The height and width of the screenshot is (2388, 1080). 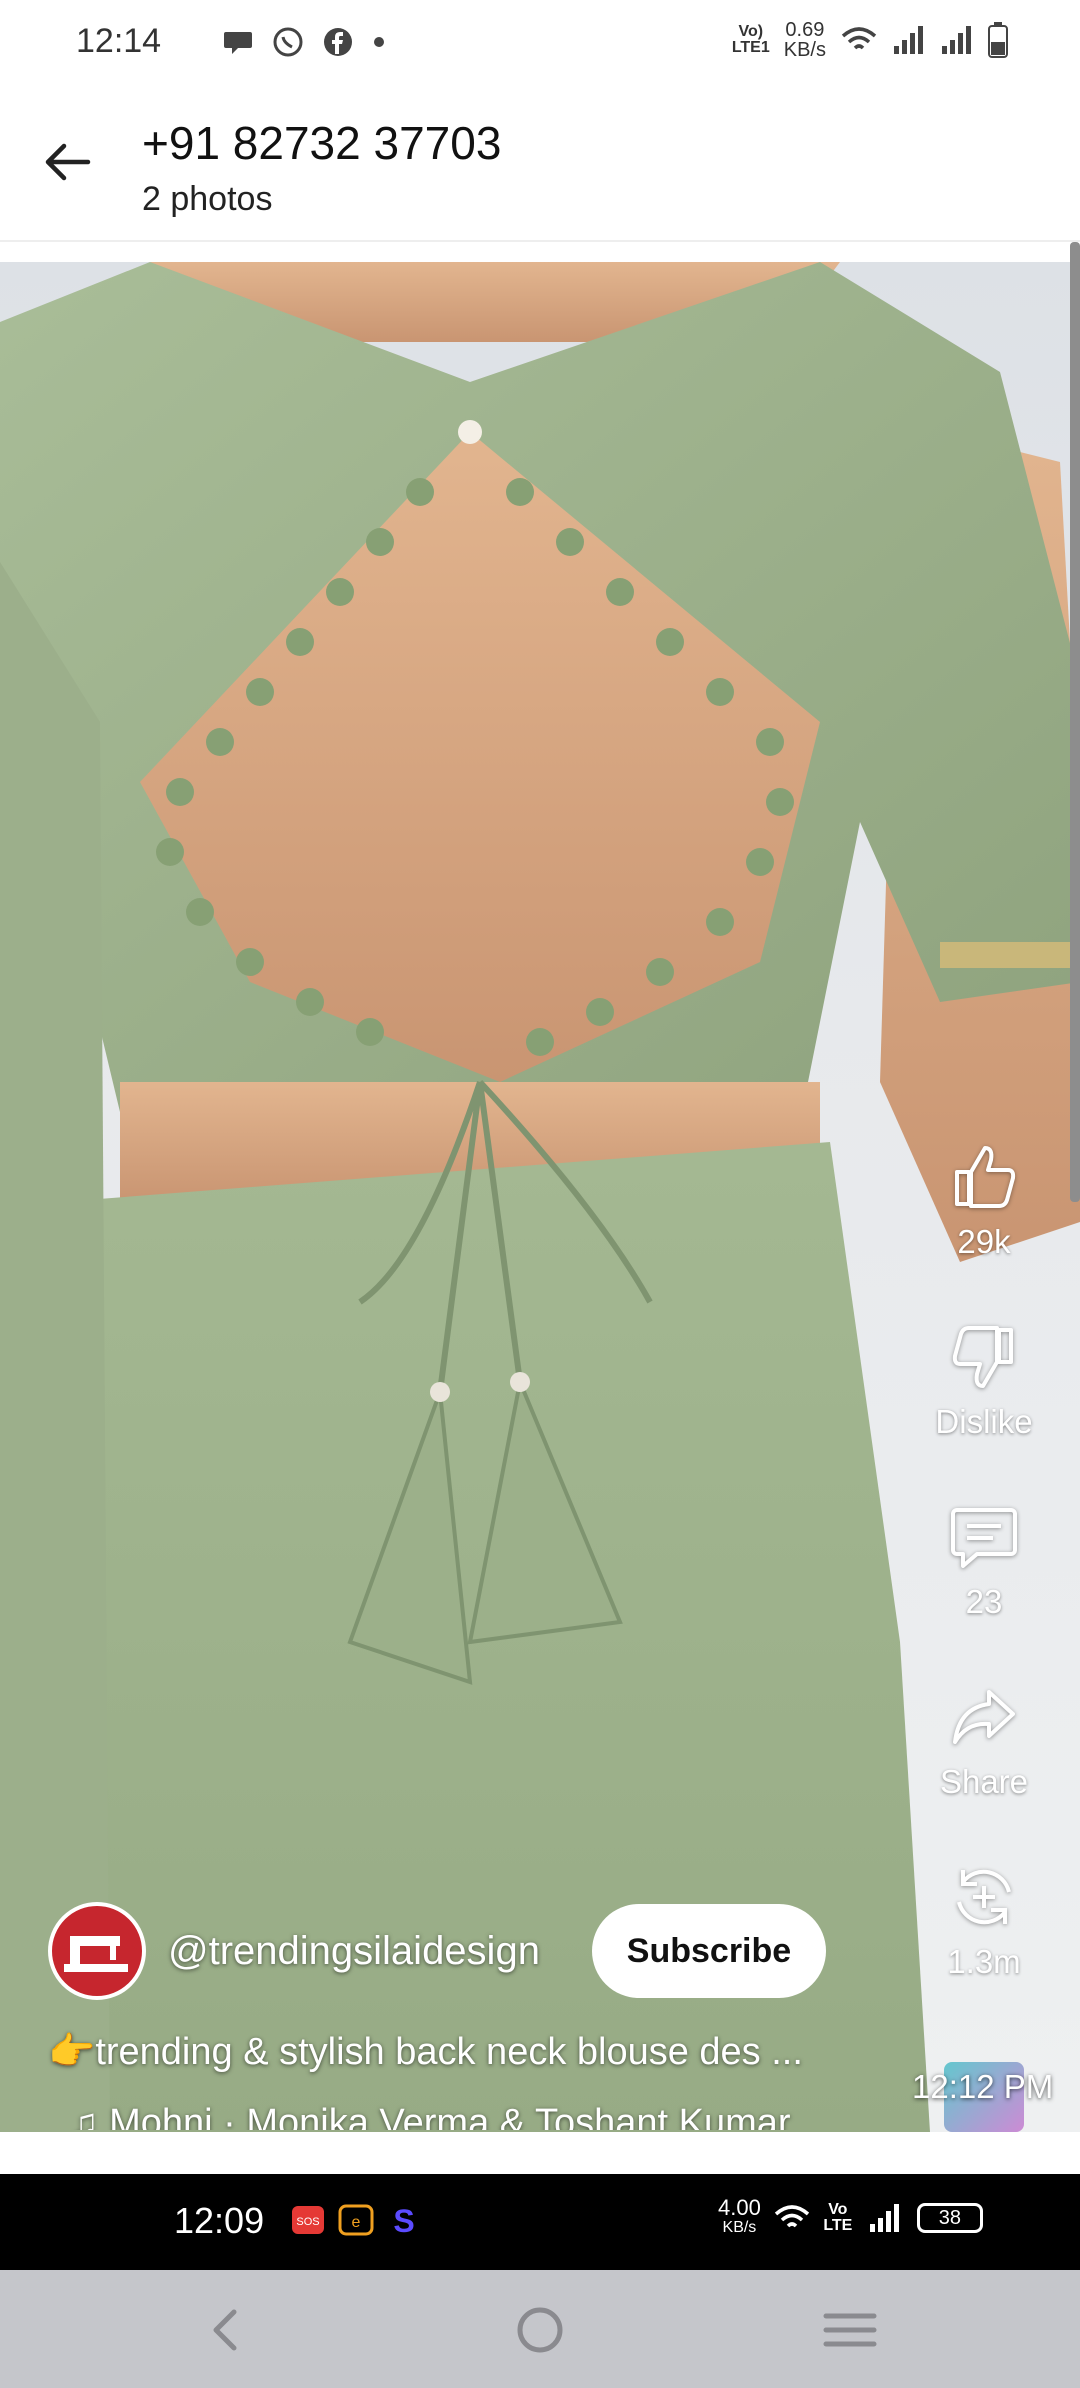 I want to click on share-arrow-icon, so click(x=984, y=1717).